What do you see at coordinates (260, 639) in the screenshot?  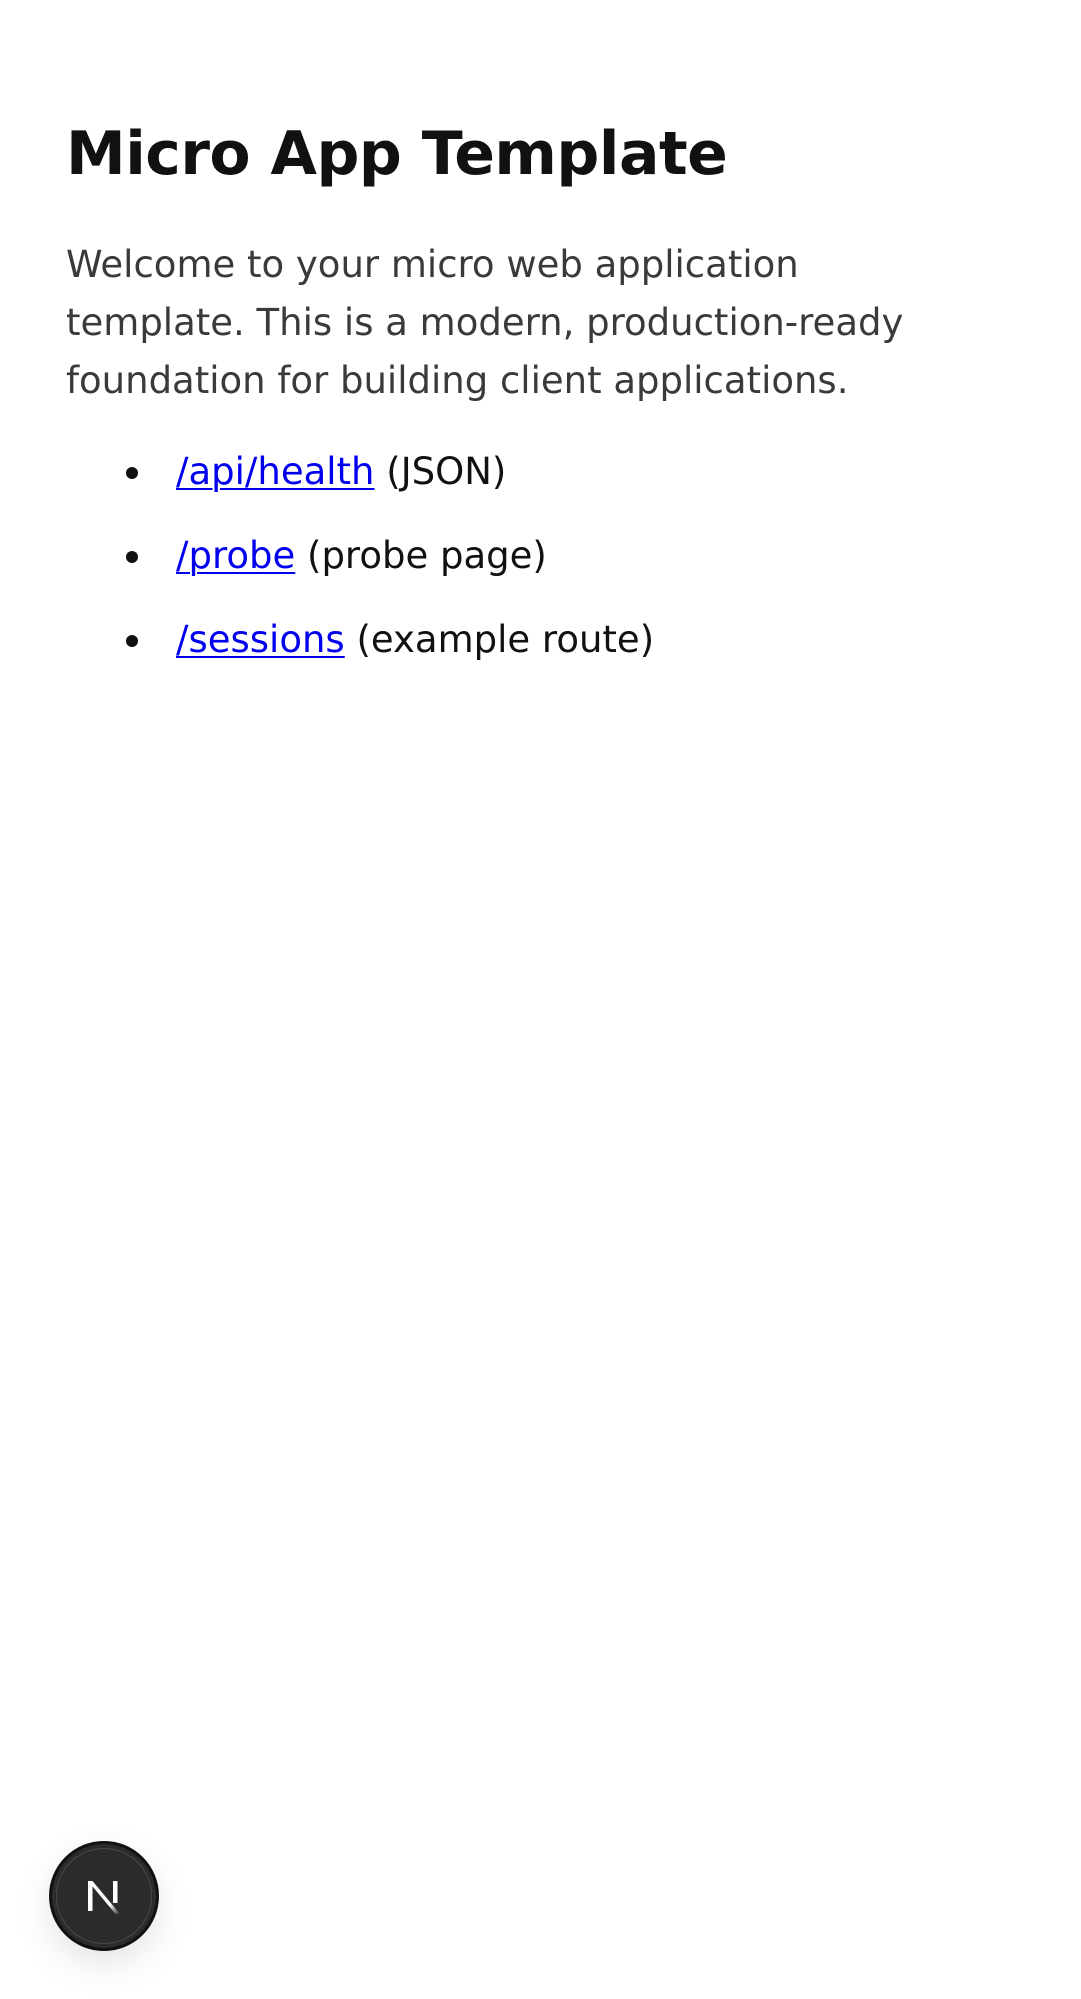 I see `sessions-link: /sessions` at bounding box center [260, 639].